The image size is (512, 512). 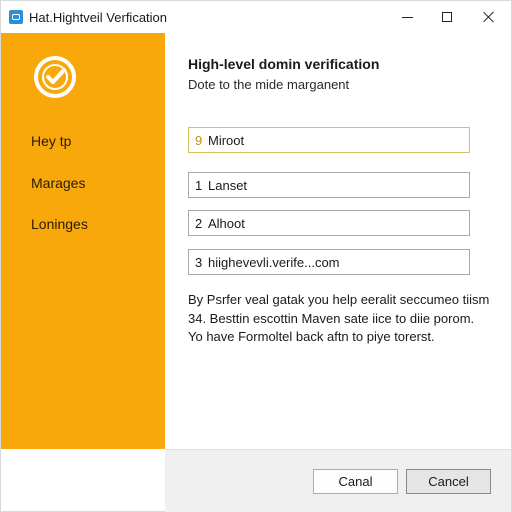 I want to click on domain-field-3: 2 Alhoot, so click(x=329, y=223).